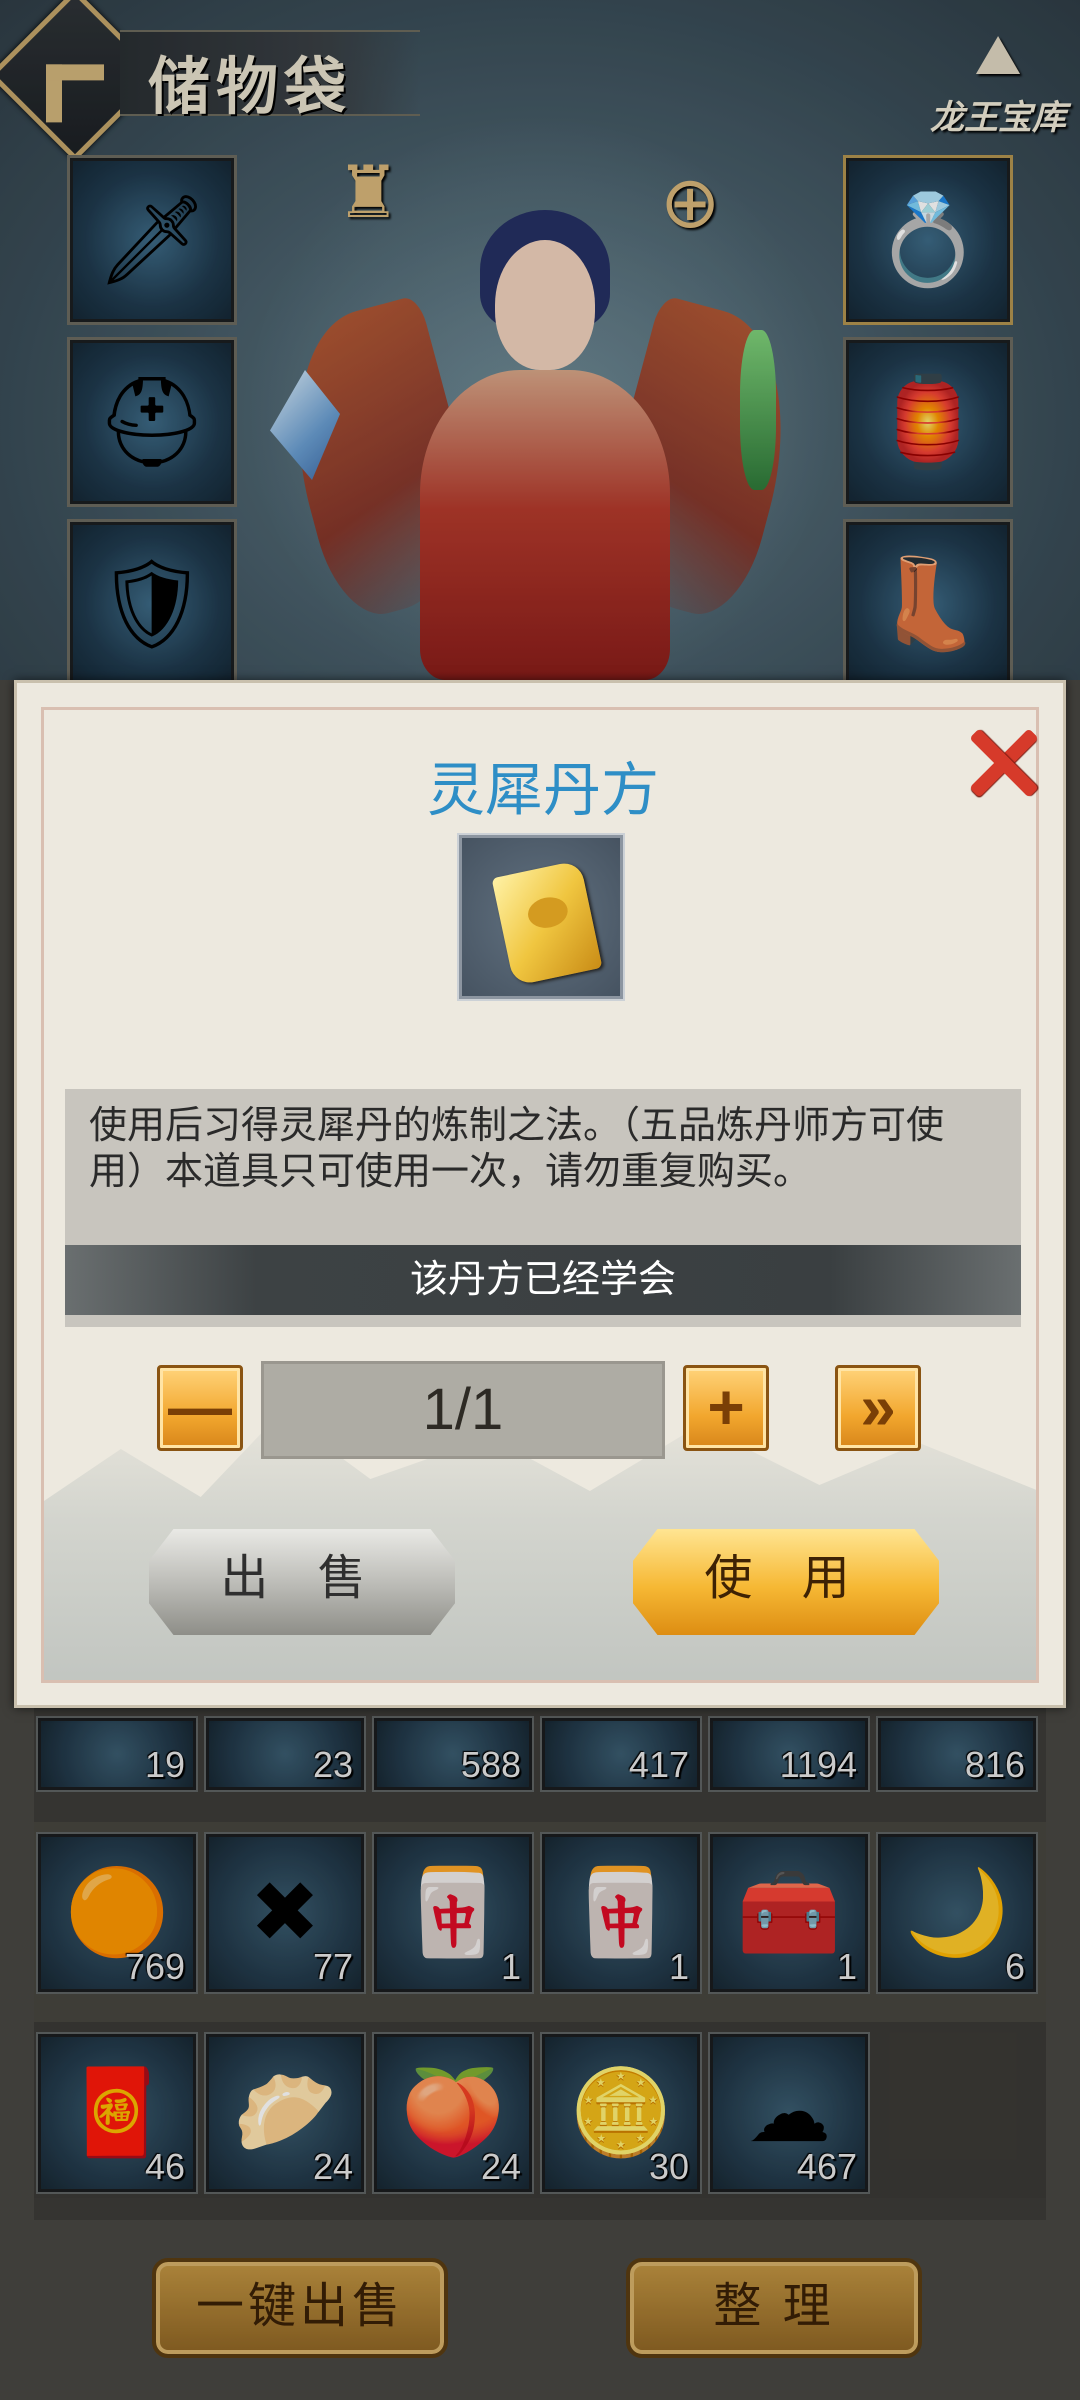 The height and width of the screenshot is (2400, 1080). What do you see at coordinates (542, 790) in the screenshot?
I see `modal-title: 灵犀丹方` at bounding box center [542, 790].